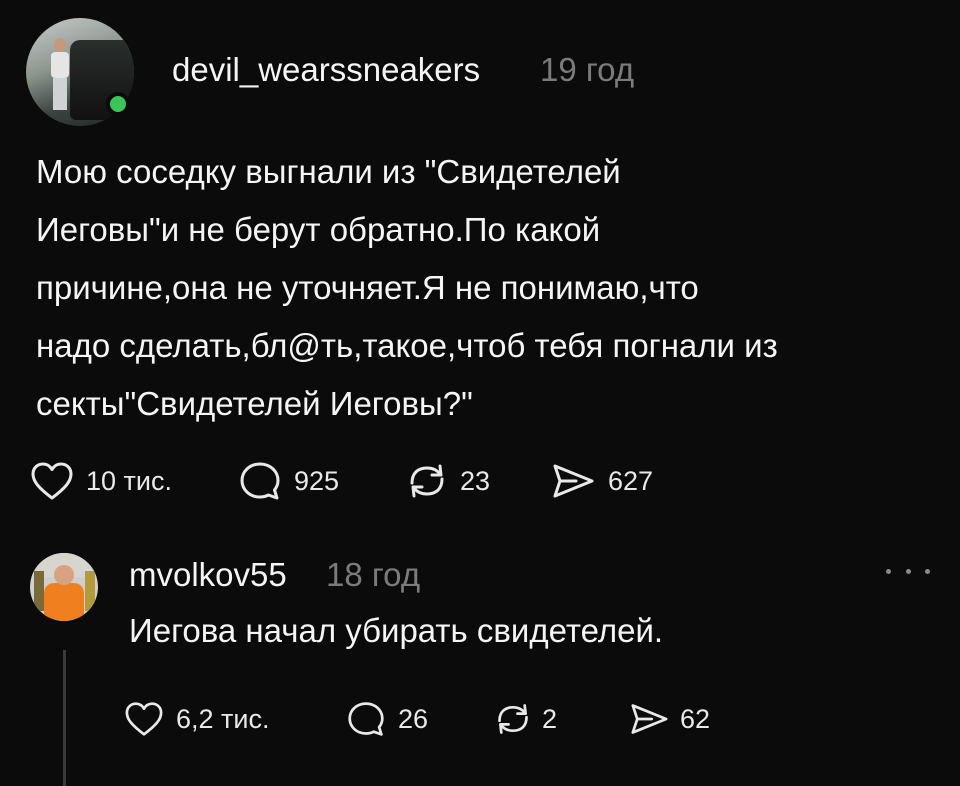  Describe the element at coordinates (326, 70) in the screenshot. I see `post-username: devil_wearssneakers` at that location.